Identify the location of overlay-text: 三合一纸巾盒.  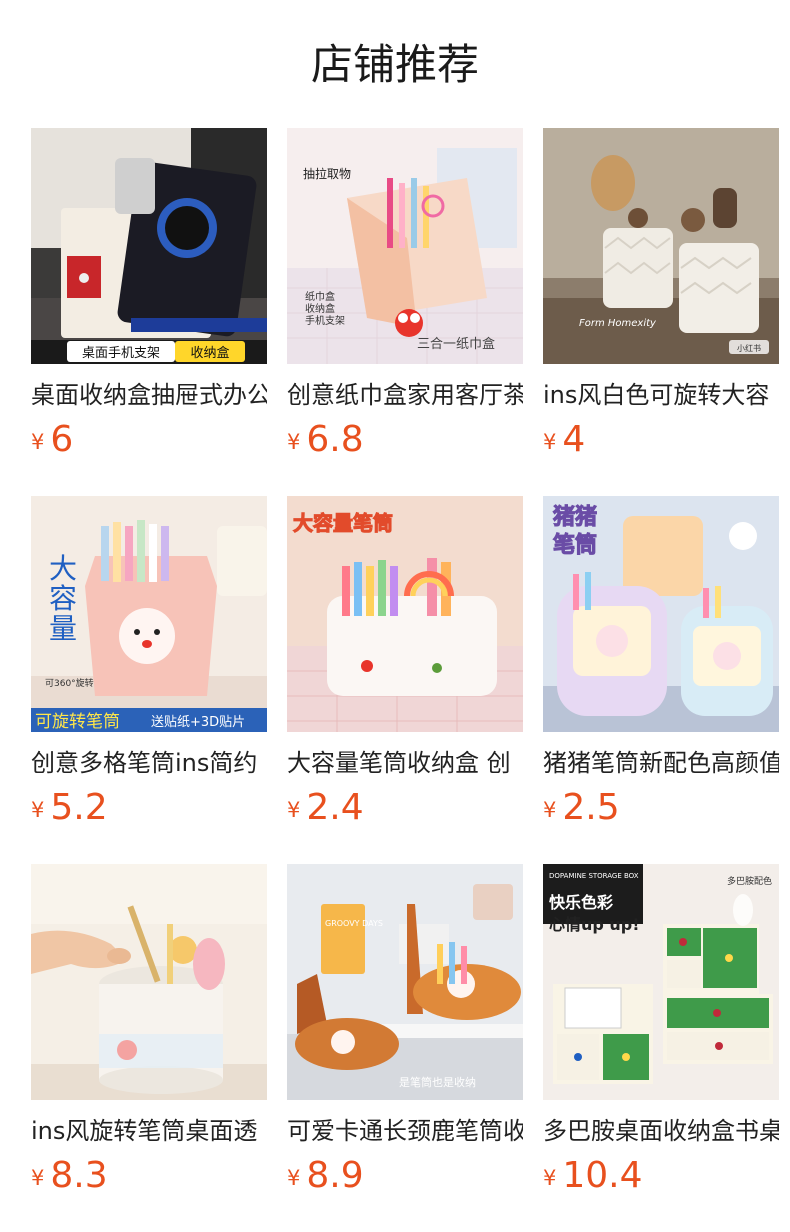
(456, 344).